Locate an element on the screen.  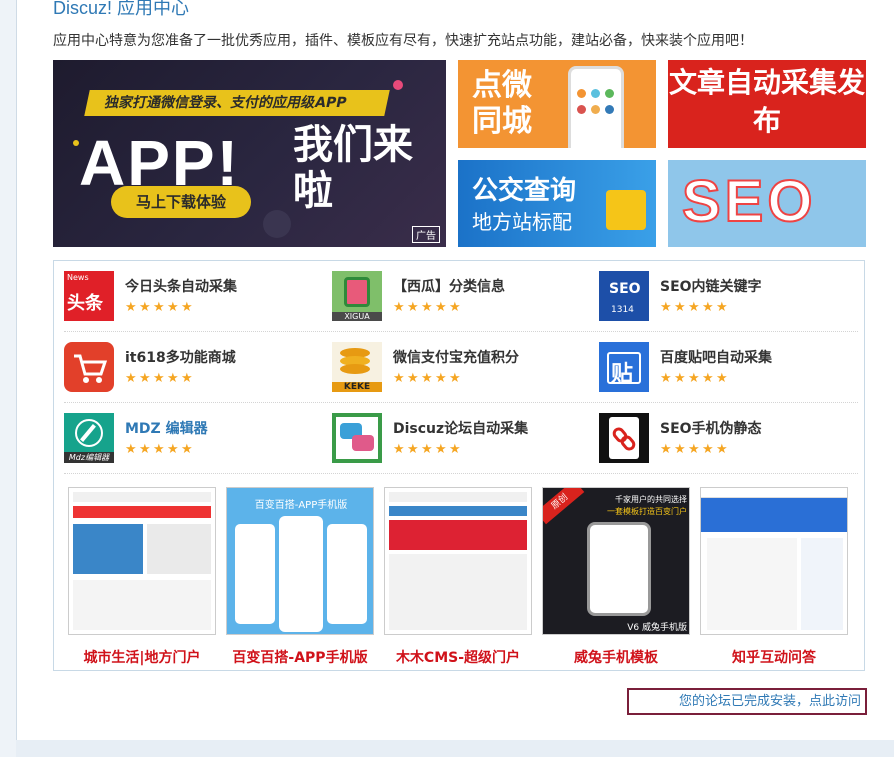
app-name: it618多功能商城 is located at coordinates (180, 358).